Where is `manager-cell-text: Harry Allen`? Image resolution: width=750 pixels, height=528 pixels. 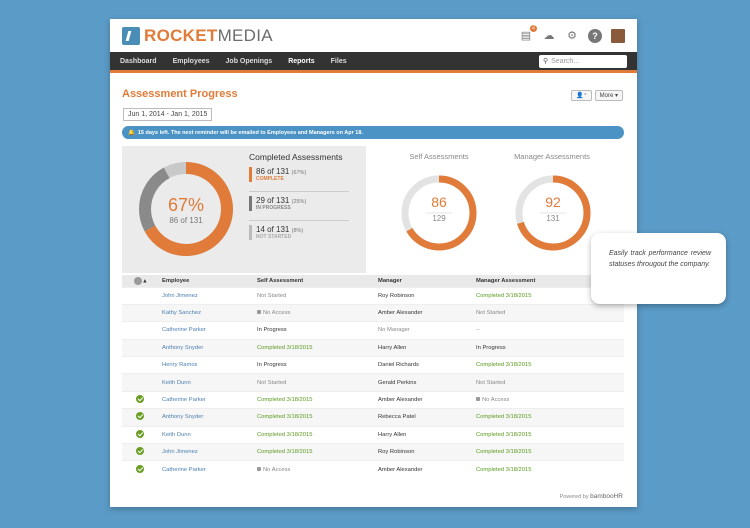 manager-cell-text: Harry Allen is located at coordinates (392, 347).